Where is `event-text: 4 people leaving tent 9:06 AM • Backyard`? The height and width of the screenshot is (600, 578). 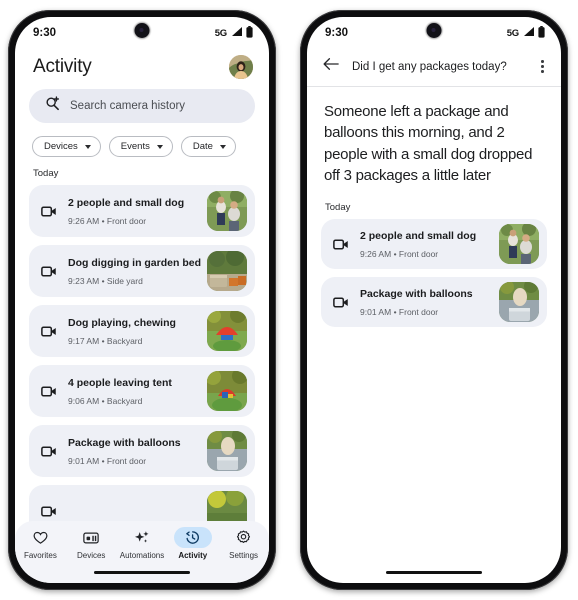
event-text: 4 people leaving tent 9:06 AM • Backyard is located at coordinates (133, 391).